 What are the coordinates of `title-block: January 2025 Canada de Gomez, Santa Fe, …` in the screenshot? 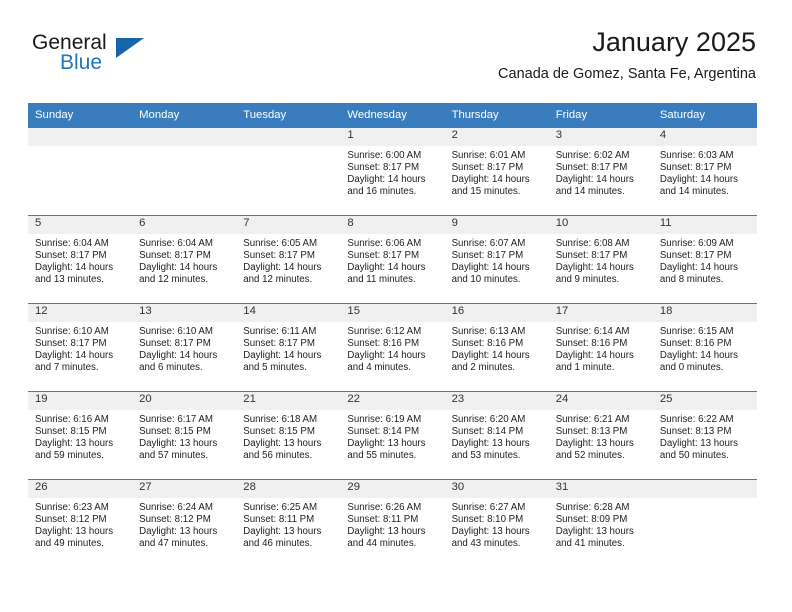 It's located at (627, 55).